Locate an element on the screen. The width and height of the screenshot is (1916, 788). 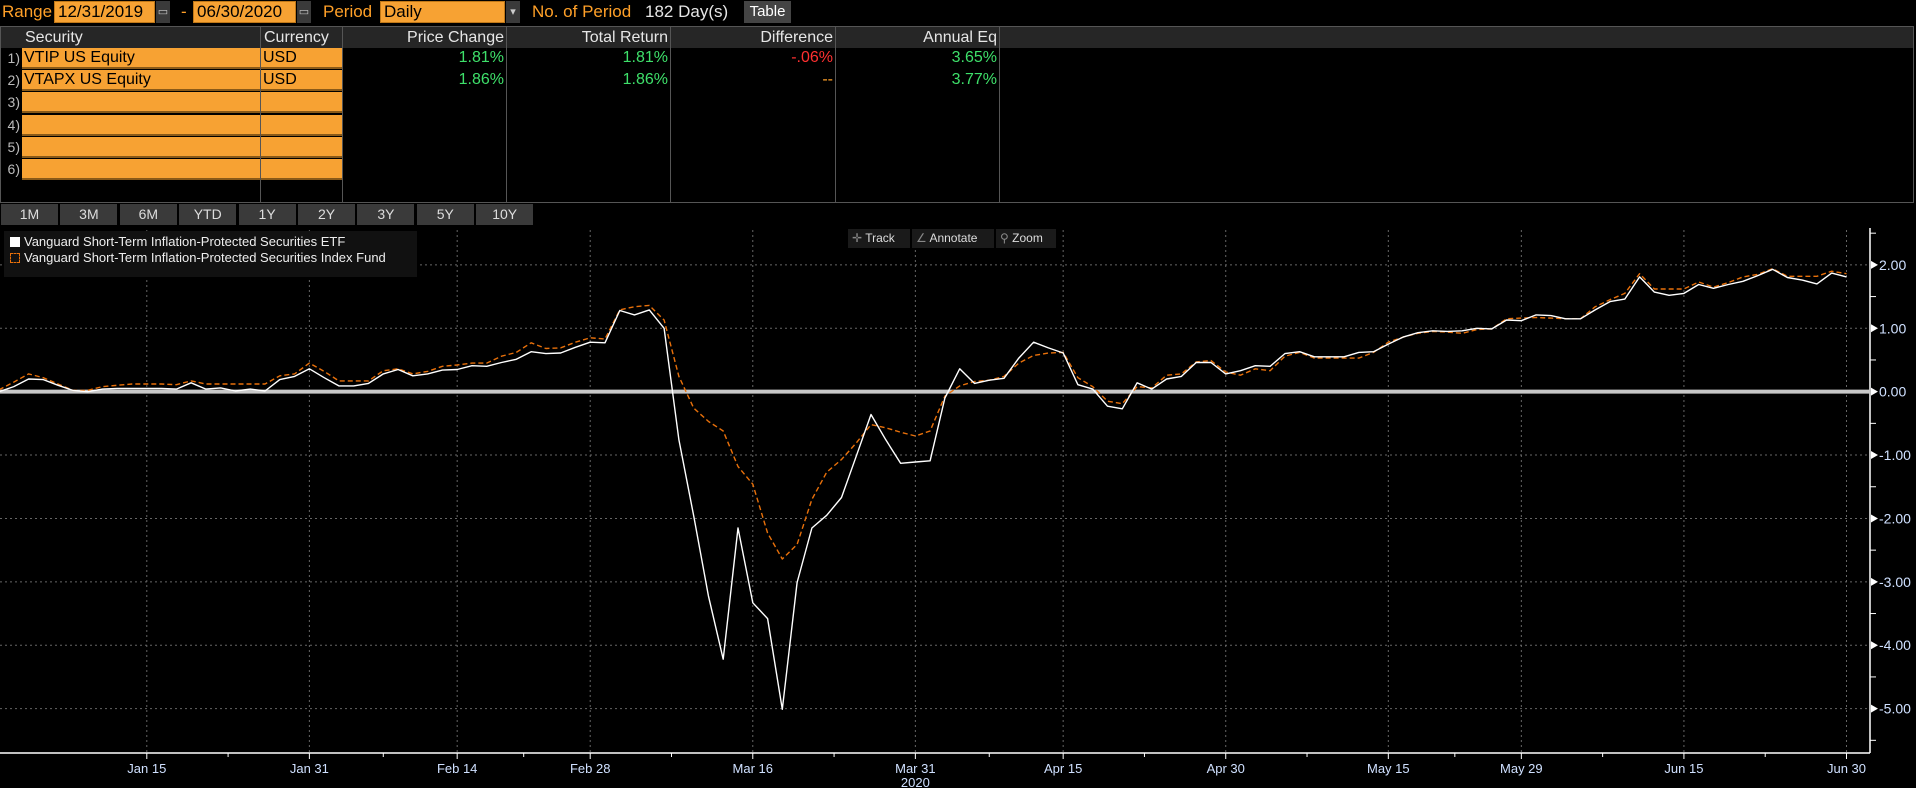
chevron-down-icon: ▾ is located at coordinates (513, 12).